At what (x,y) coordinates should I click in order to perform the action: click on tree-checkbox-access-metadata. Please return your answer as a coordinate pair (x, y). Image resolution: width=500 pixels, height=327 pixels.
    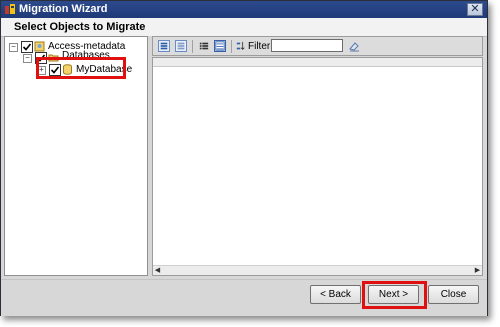
    Looking at the image, I should click on (27, 47).